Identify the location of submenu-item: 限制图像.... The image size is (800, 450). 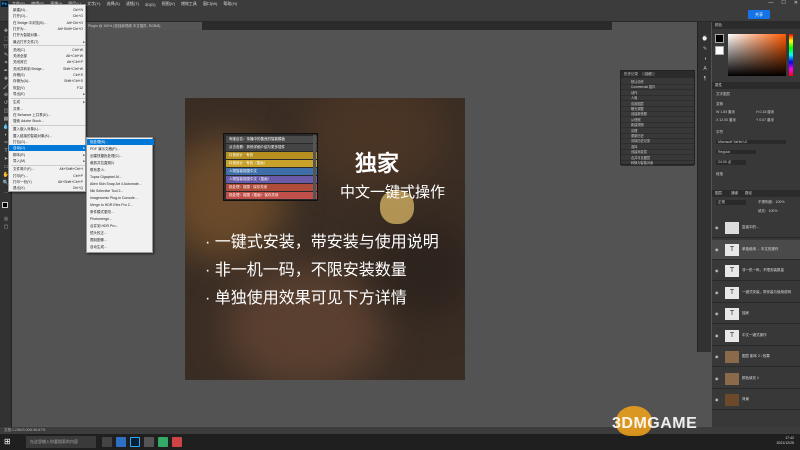
(120, 240).